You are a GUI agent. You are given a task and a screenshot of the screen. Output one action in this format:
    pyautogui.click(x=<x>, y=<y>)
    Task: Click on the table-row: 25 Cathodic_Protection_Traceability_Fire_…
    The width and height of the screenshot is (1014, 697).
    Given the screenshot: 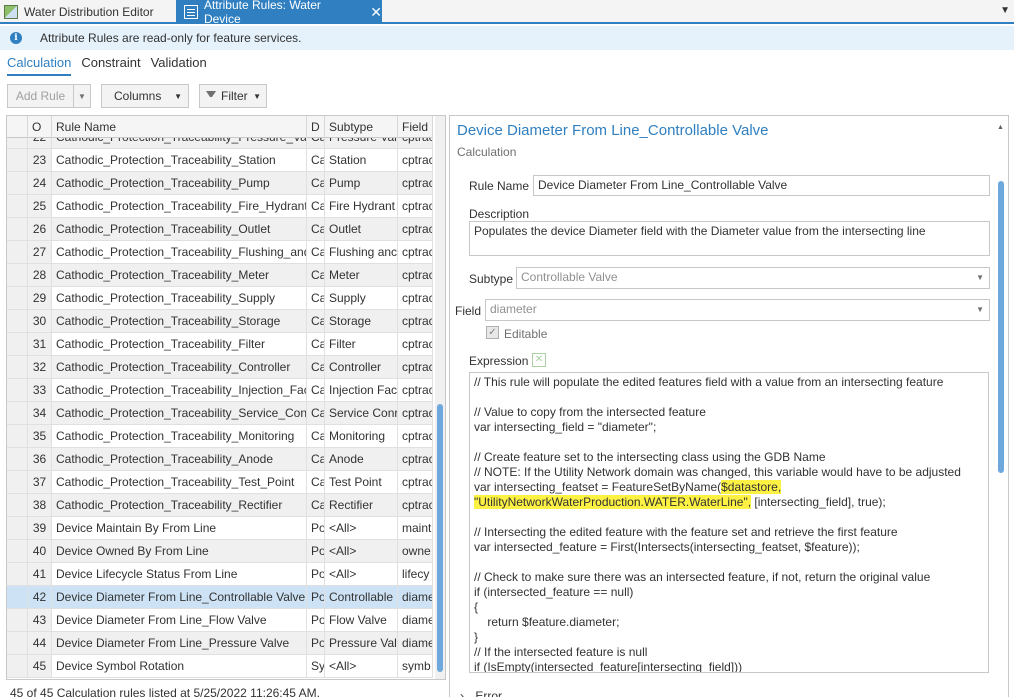 What is the action you would take?
    pyautogui.click(x=220, y=206)
    